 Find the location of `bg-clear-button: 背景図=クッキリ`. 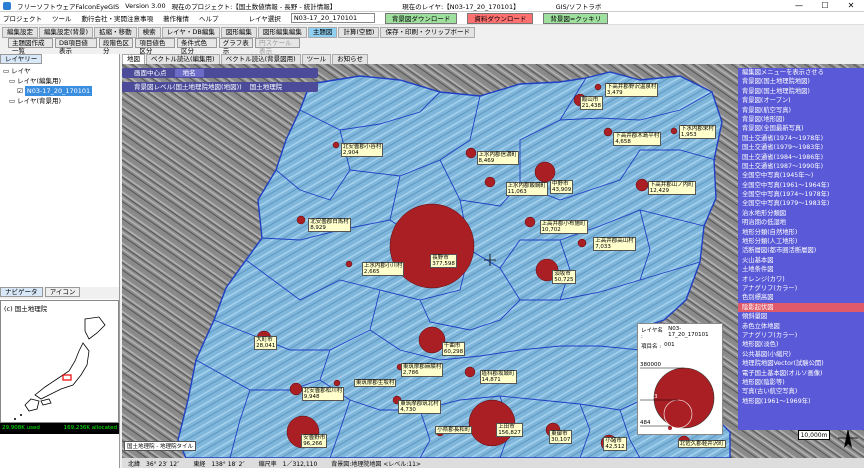

bg-clear-button: 背景図=クッキリ is located at coordinates (576, 18).